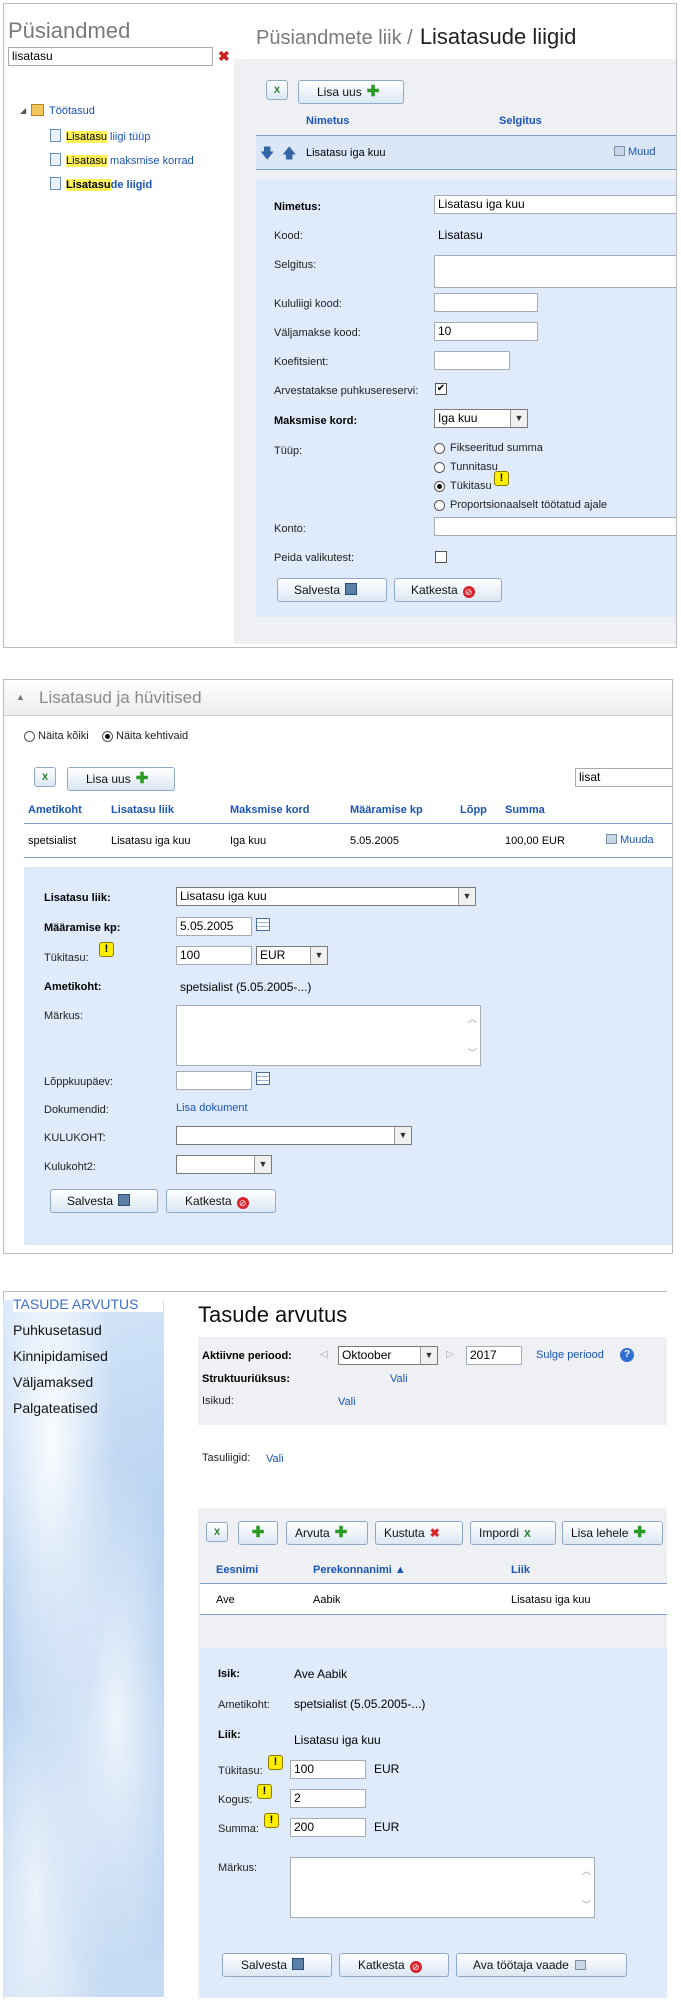 The height and width of the screenshot is (2004, 681). Describe the element at coordinates (142, 810) in the screenshot. I see `column-header-lisatasu-liik: Lisatasu liik` at that location.